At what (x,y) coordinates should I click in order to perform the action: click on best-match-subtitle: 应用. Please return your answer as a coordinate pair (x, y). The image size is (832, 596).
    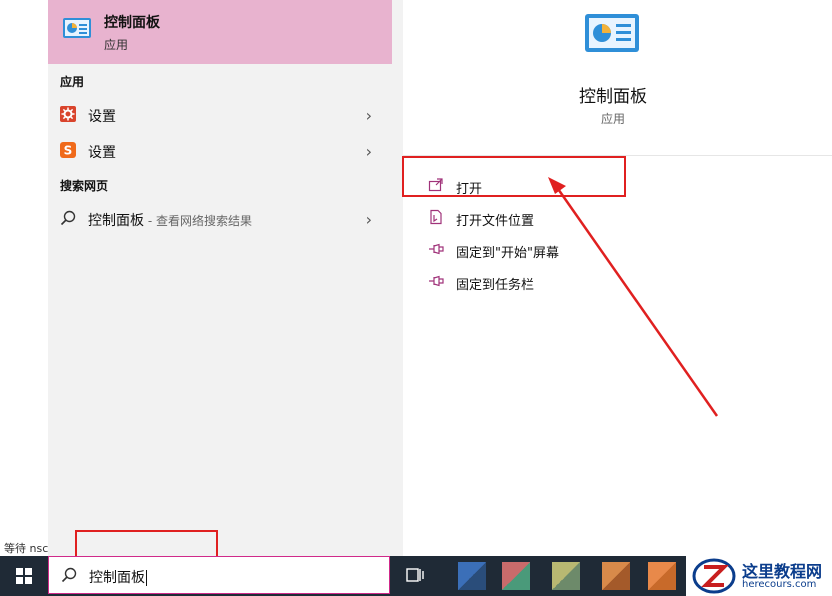
    Looking at the image, I should click on (116, 45).